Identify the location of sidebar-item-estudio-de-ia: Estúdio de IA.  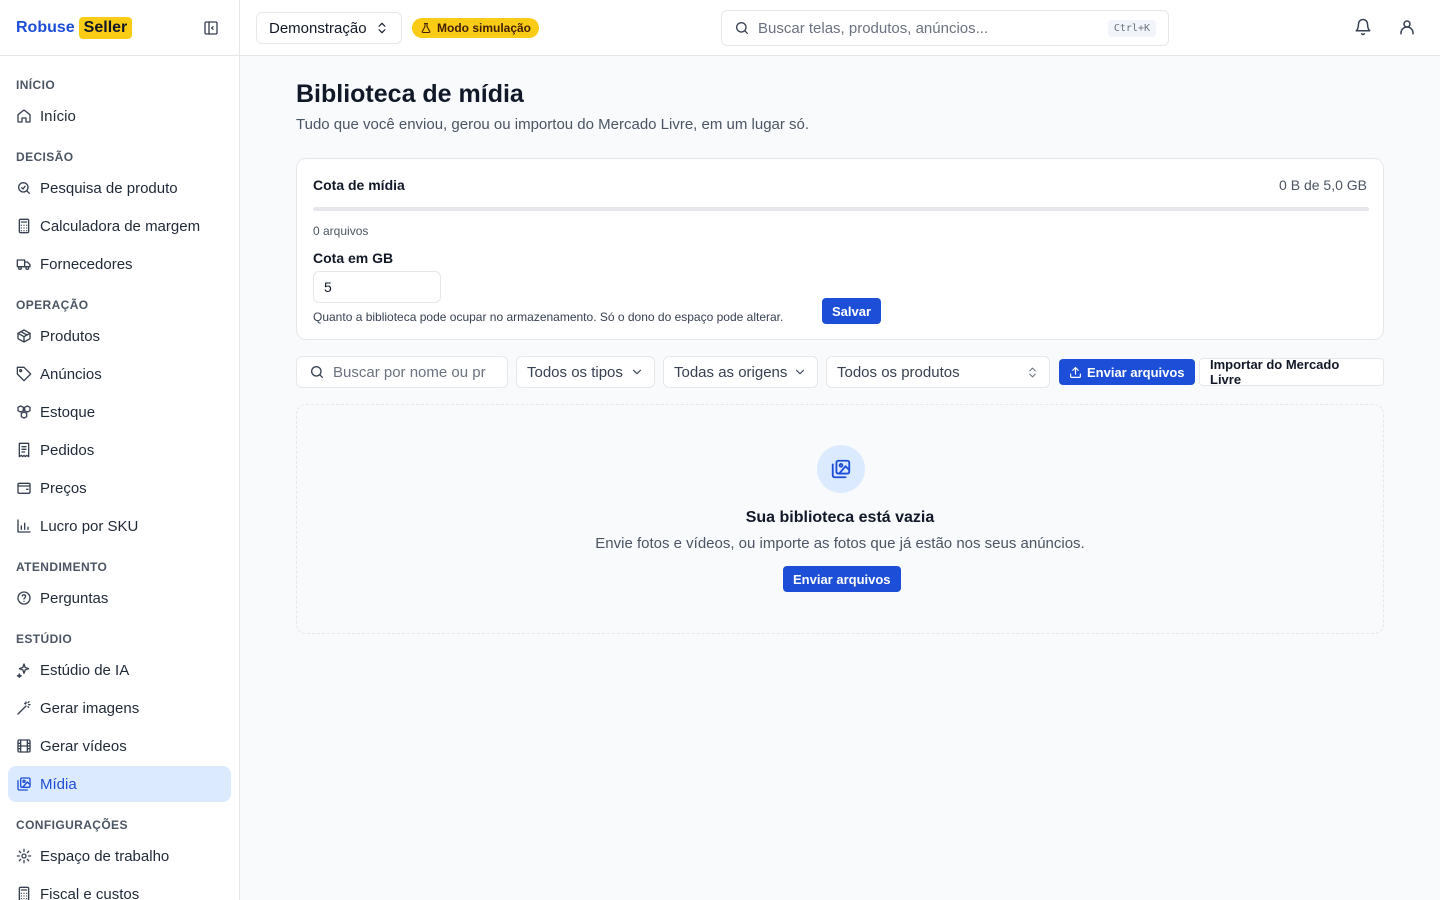
(119, 670).